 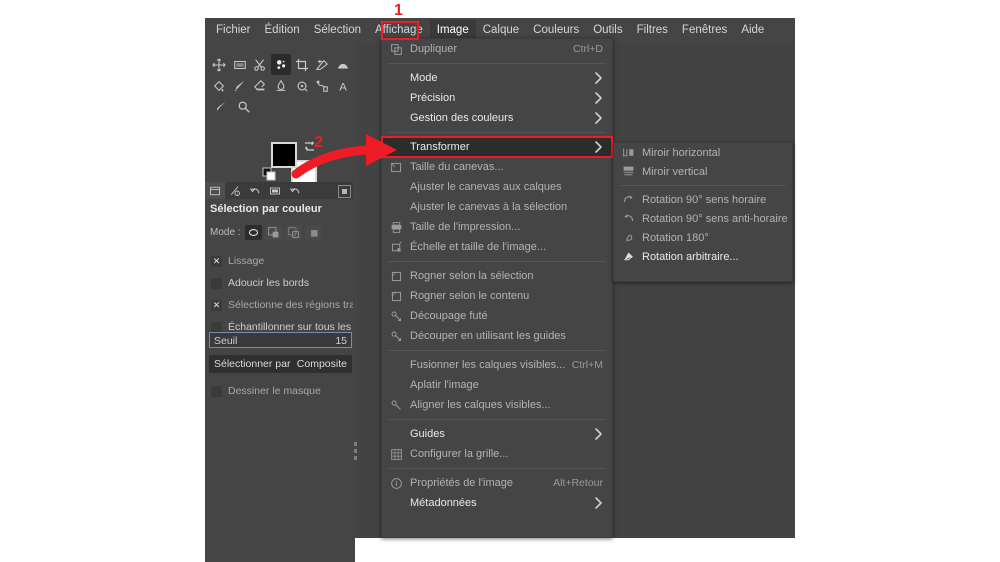 I want to click on paths-tool-icon, so click(x=322, y=85).